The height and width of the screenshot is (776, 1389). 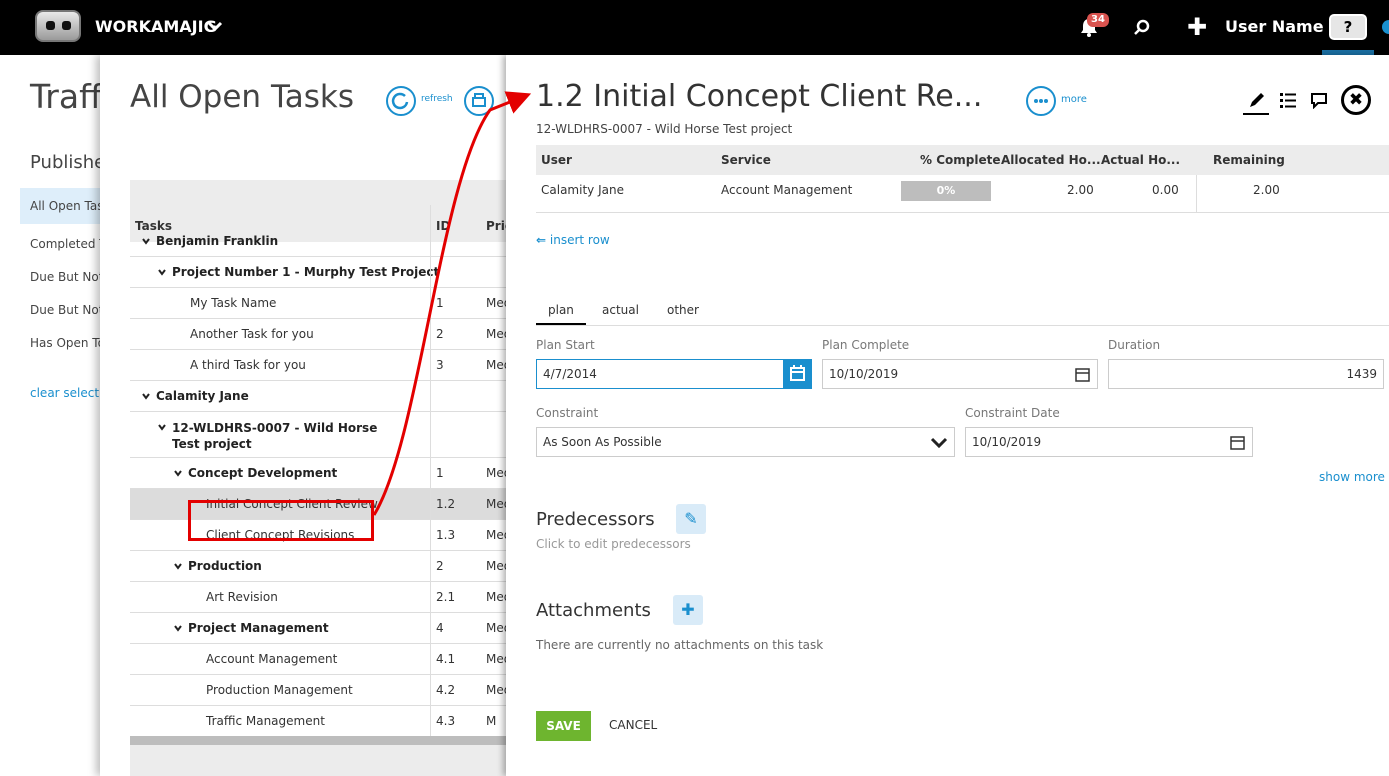 I want to click on plus-icon: ✚, so click(x=1197, y=27).